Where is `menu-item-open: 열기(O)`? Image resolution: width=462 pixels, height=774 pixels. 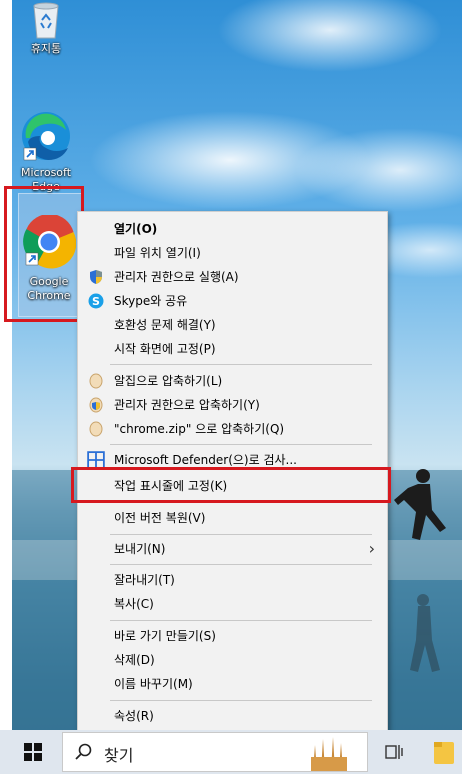 menu-item-open: 열기(O) is located at coordinates (232, 229).